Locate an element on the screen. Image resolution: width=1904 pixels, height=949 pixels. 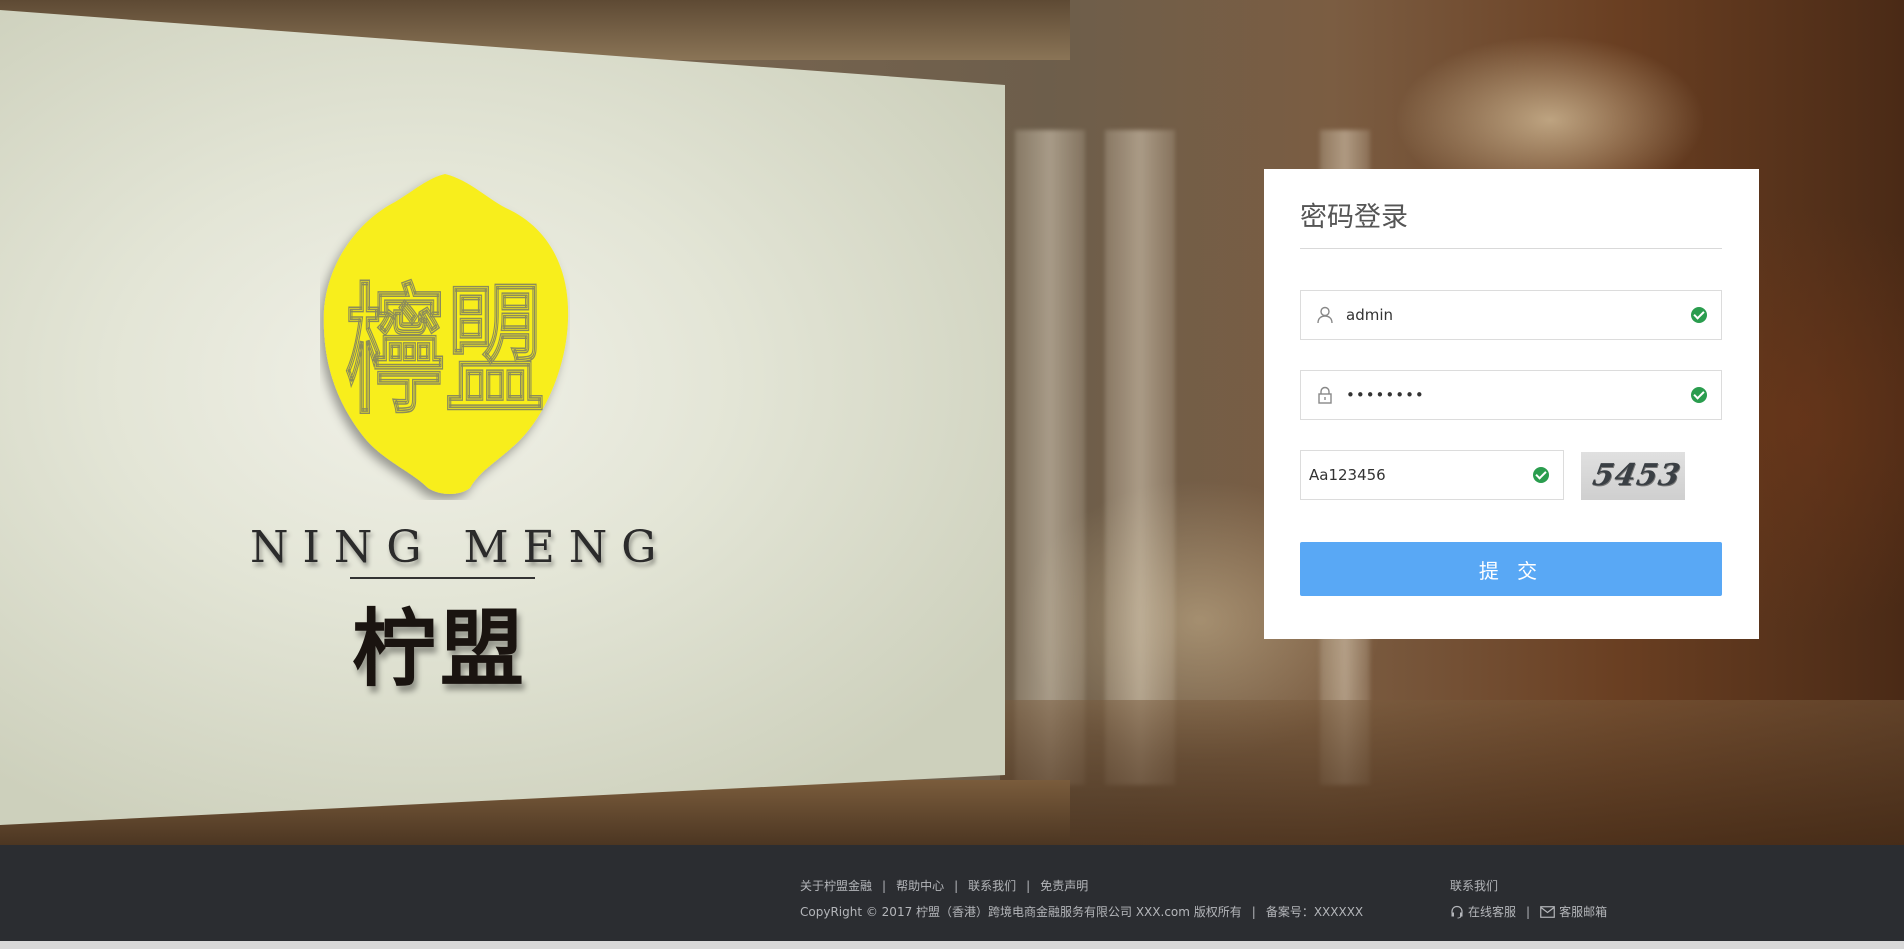
mail-icon is located at coordinates (1547, 911).